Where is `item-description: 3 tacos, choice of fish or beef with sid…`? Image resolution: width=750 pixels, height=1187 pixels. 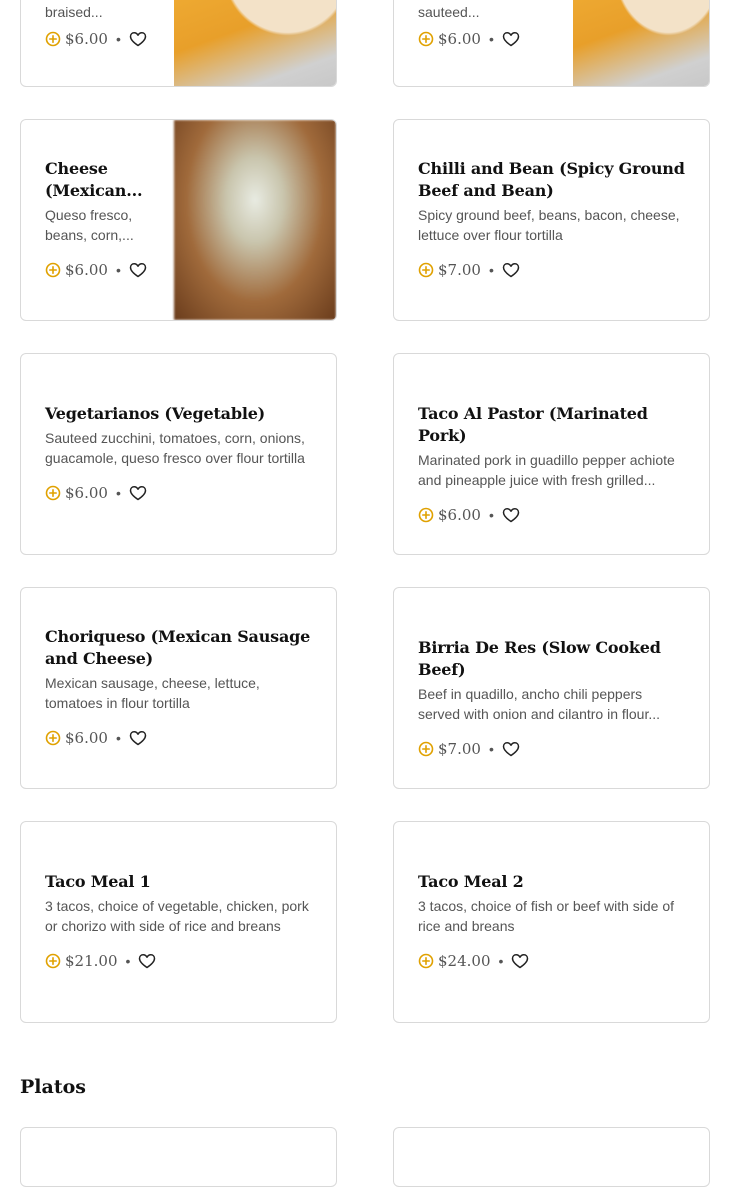 item-description: 3 tacos, choice of fish or beef with sid… is located at coordinates (546, 916).